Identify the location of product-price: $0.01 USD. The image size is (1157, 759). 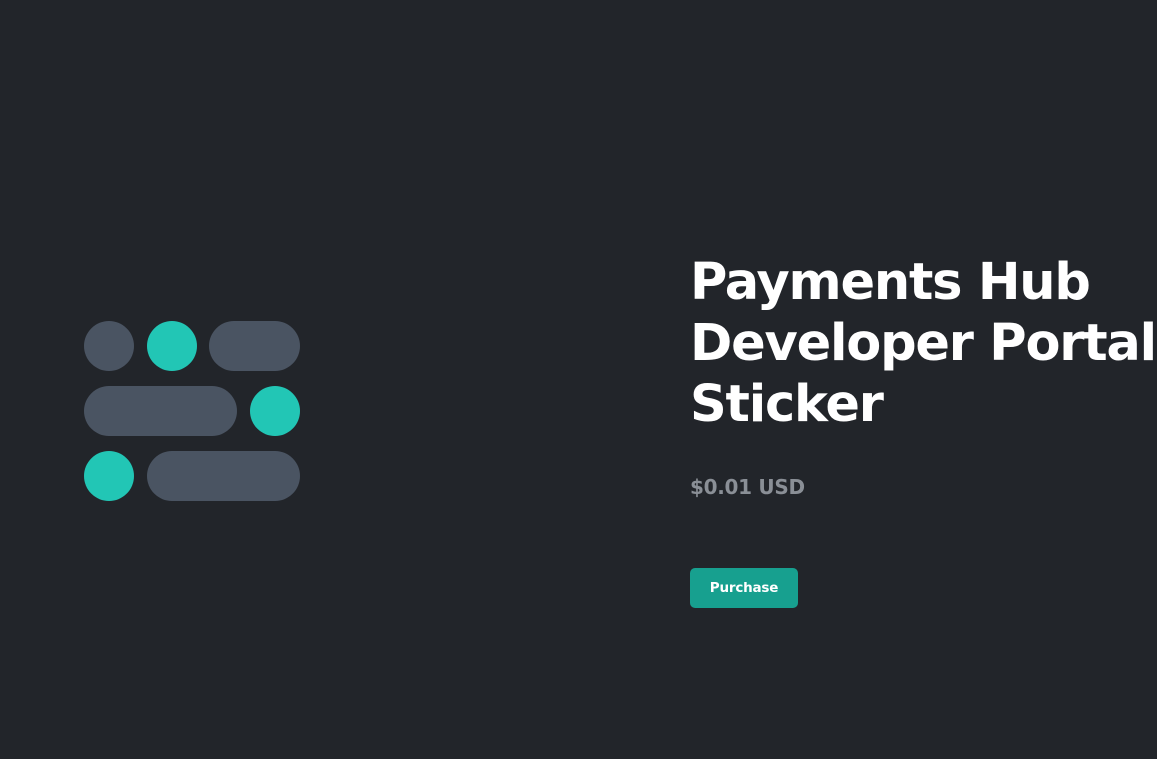
(747, 487).